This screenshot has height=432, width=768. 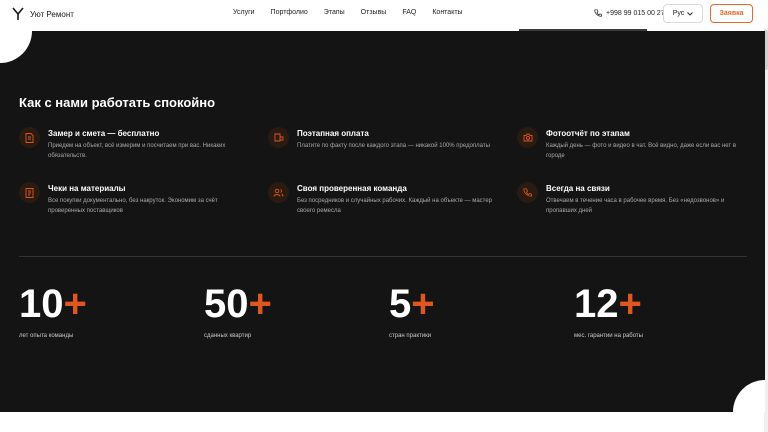 What do you see at coordinates (29, 192) in the screenshot?
I see `receipt-icon` at bounding box center [29, 192].